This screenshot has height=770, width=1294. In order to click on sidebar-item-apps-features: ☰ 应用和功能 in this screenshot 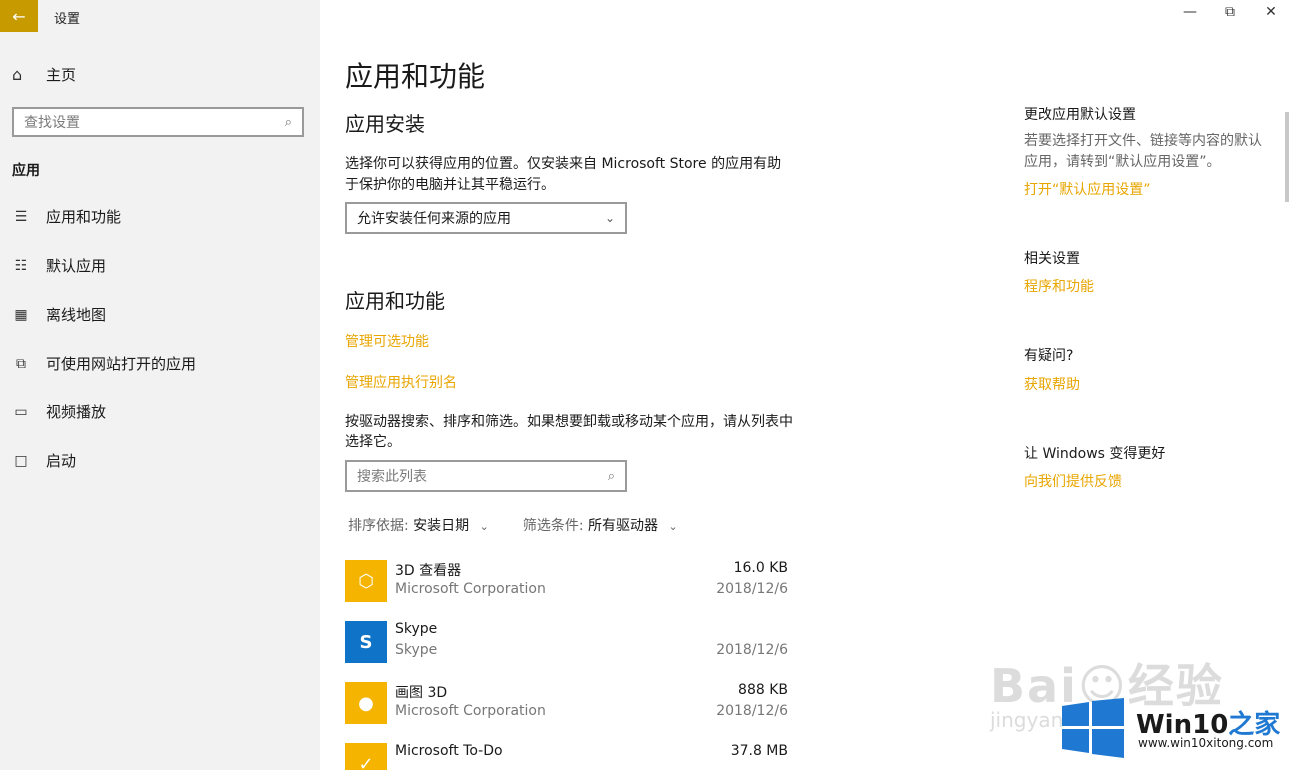, I will do `click(66, 216)`.